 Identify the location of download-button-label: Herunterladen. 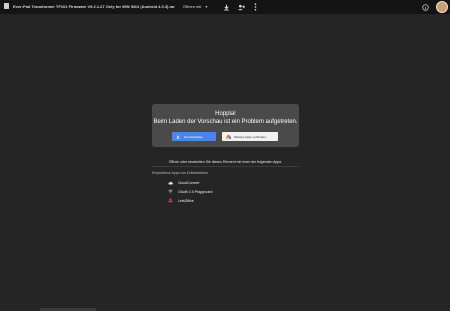
(194, 136).